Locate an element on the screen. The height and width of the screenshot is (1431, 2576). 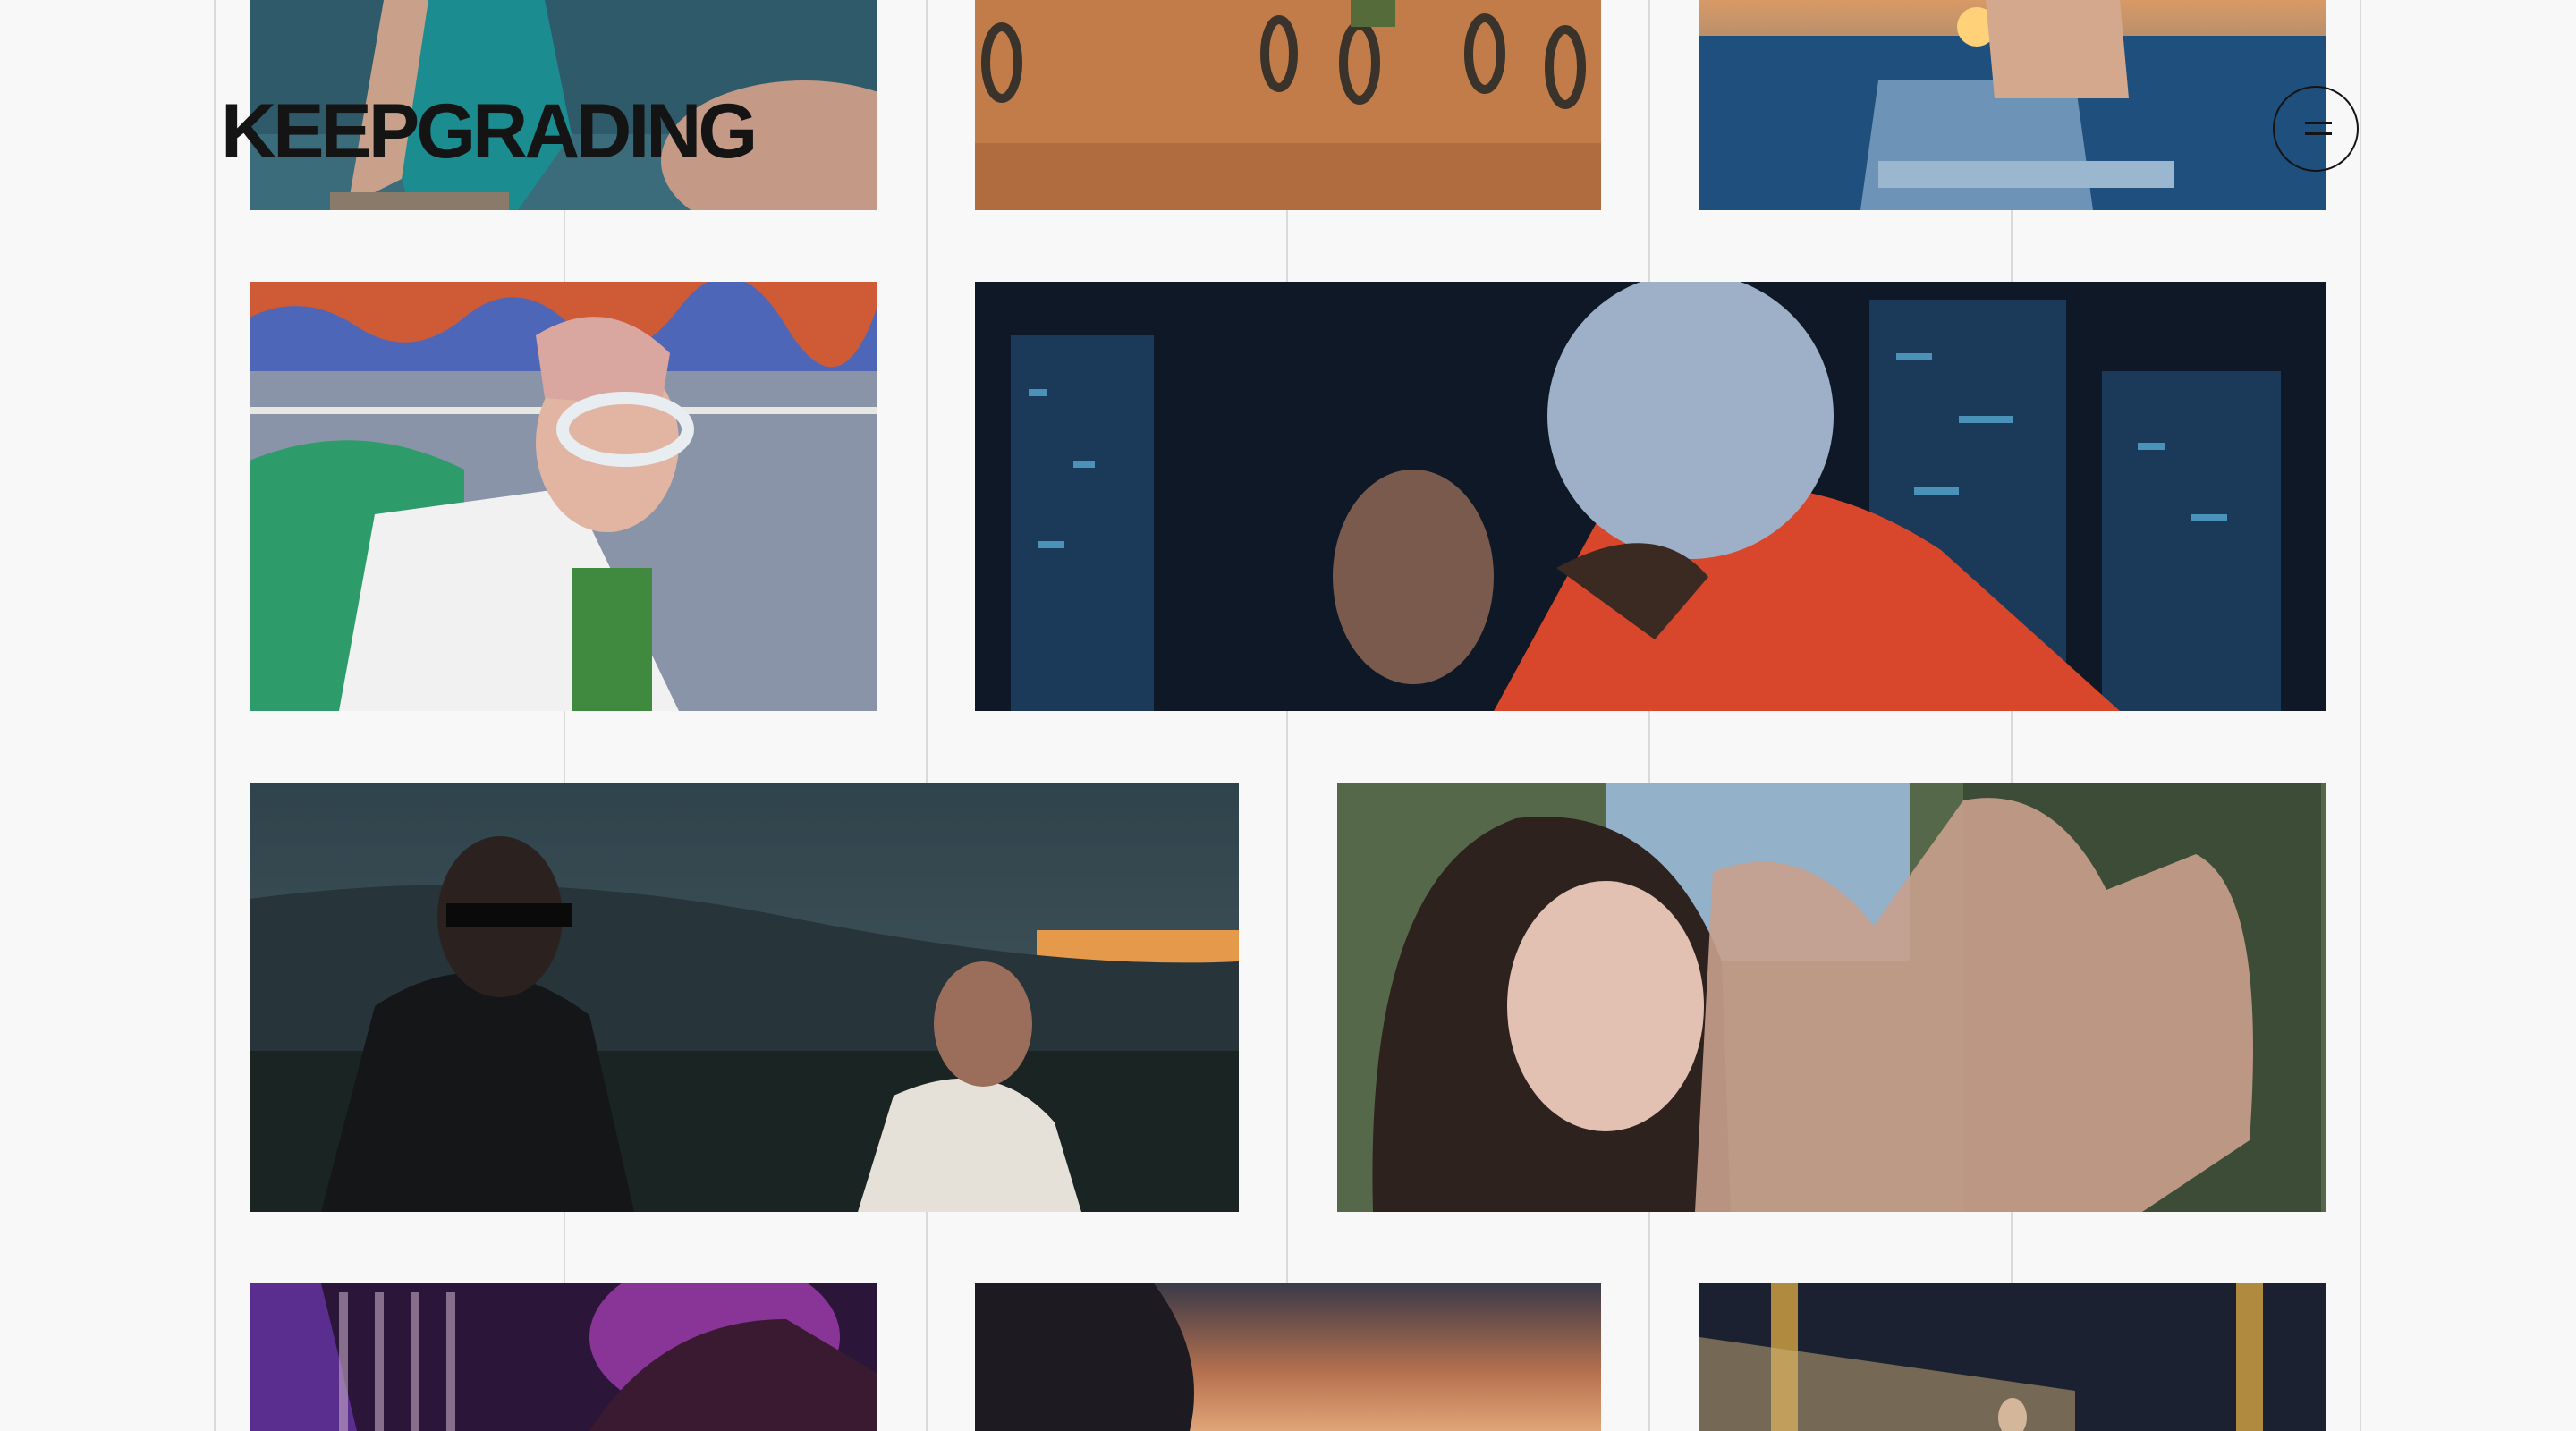
site-logo: KEEPGRADING is located at coordinates (489, 132).